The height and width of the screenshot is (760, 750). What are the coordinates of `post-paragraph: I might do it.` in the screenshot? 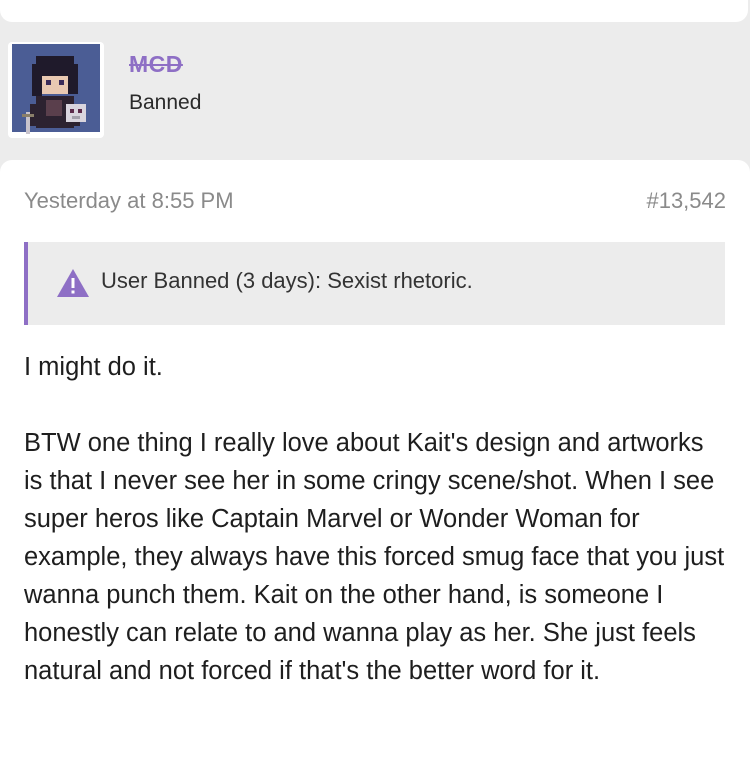 It's located at (93, 367).